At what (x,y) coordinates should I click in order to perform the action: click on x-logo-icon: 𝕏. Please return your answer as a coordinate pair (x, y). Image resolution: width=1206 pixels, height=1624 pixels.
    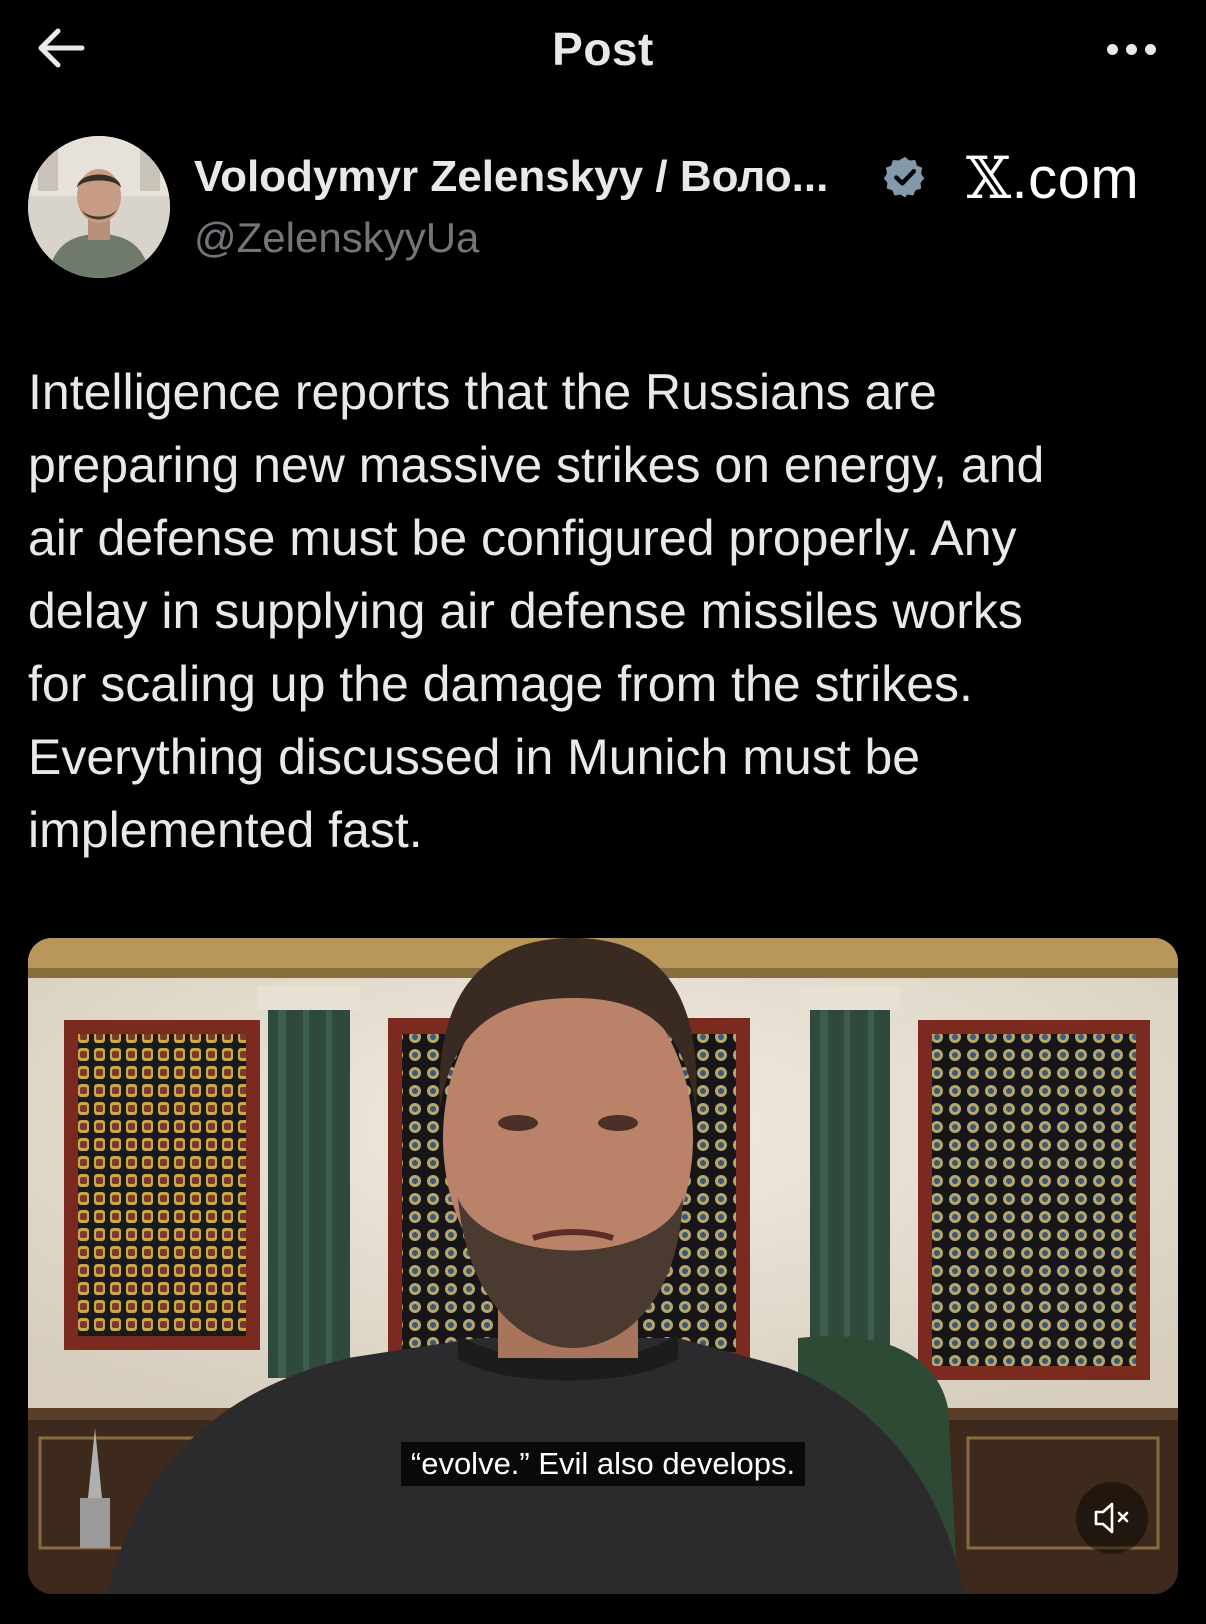
    Looking at the image, I should click on (989, 178).